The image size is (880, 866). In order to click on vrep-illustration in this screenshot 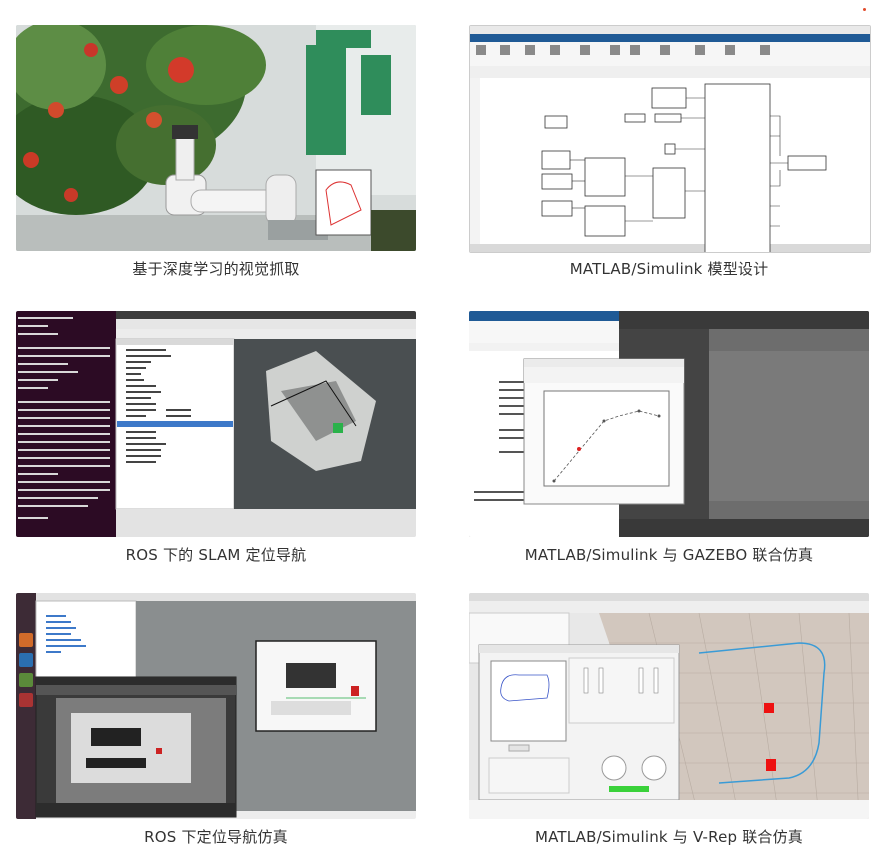, I will do `click(669, 706)`.